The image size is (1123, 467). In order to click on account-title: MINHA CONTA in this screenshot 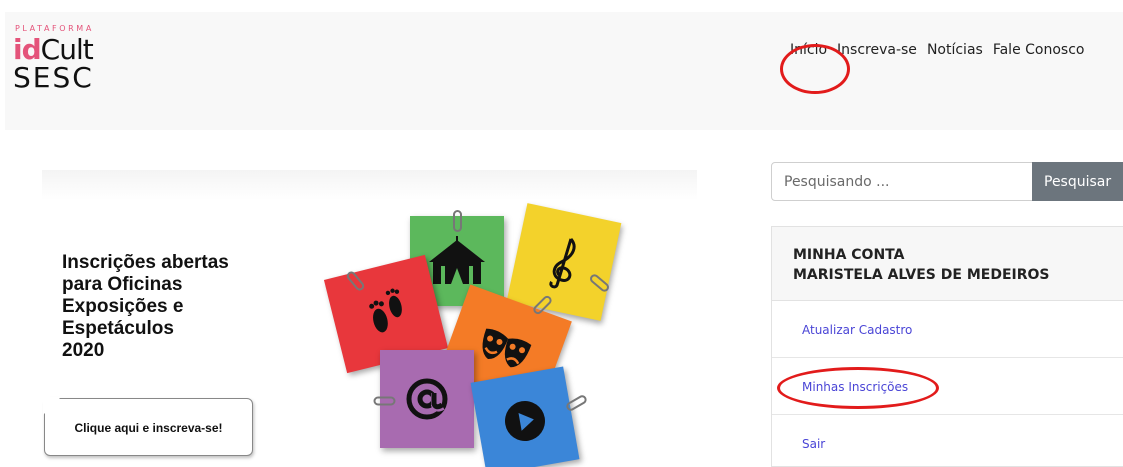, I will do `click(849, 255)`.